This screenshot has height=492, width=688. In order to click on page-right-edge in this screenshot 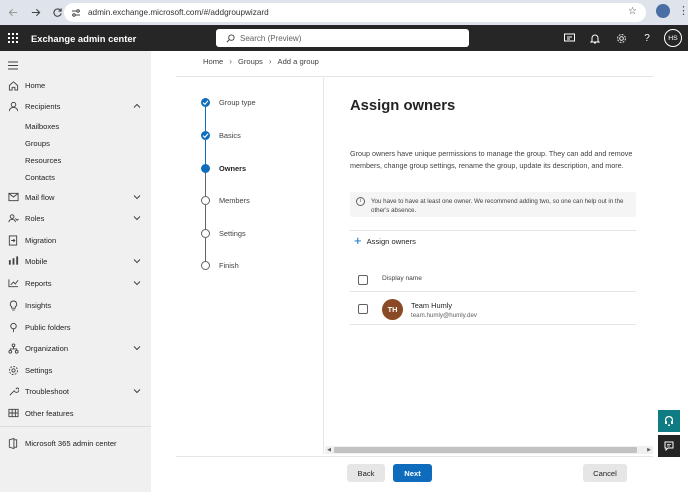, I will do `click(684, 271)`.